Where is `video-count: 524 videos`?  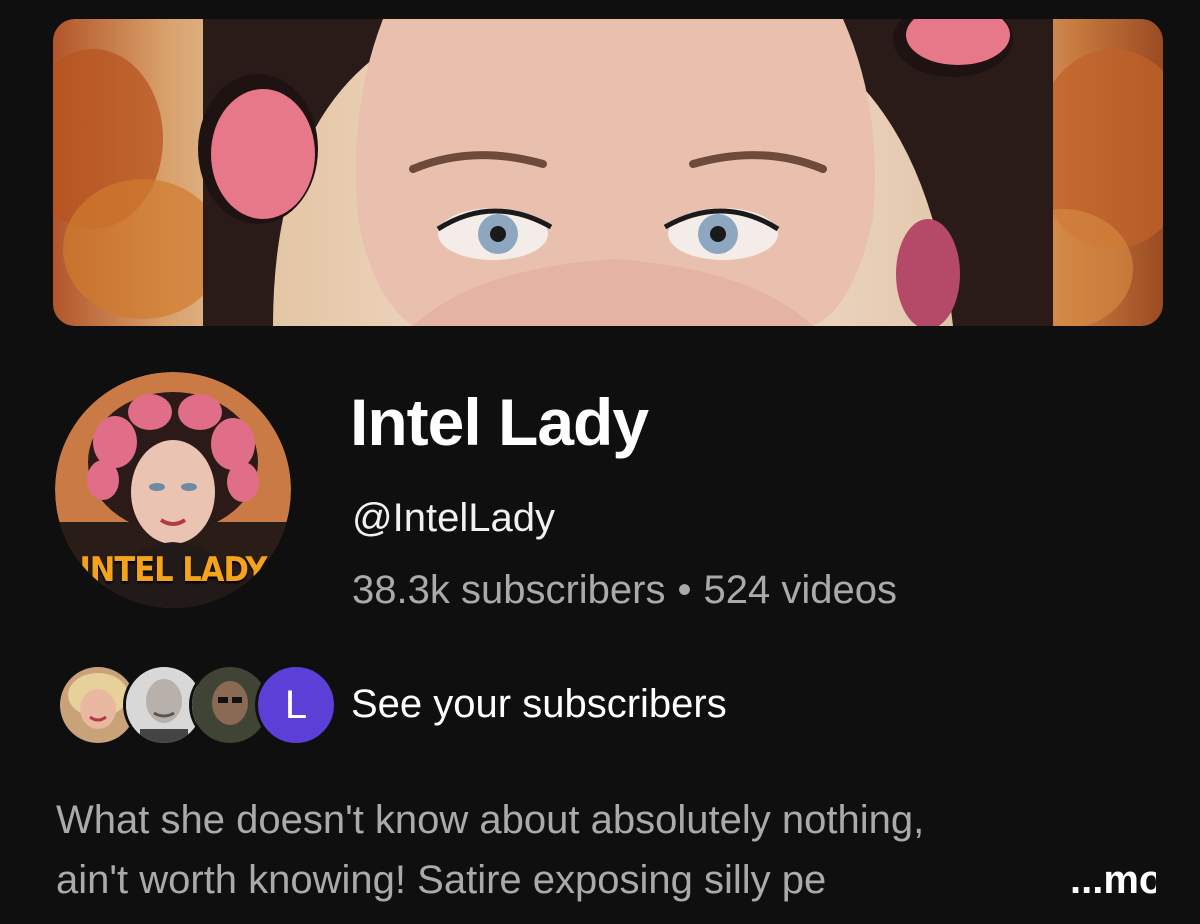 video-count: 524 videos is located at coordinates (800, 590).